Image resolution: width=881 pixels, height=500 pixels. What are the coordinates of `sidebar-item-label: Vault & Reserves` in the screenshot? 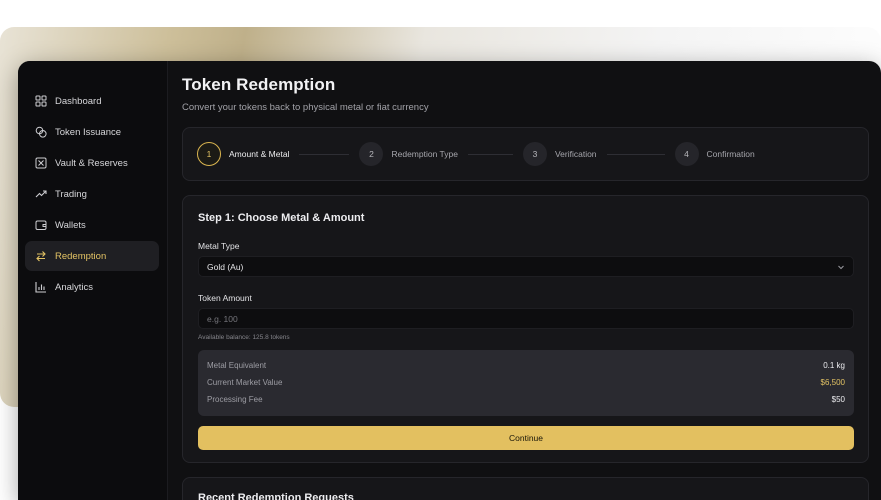 It's located at (91, 163).